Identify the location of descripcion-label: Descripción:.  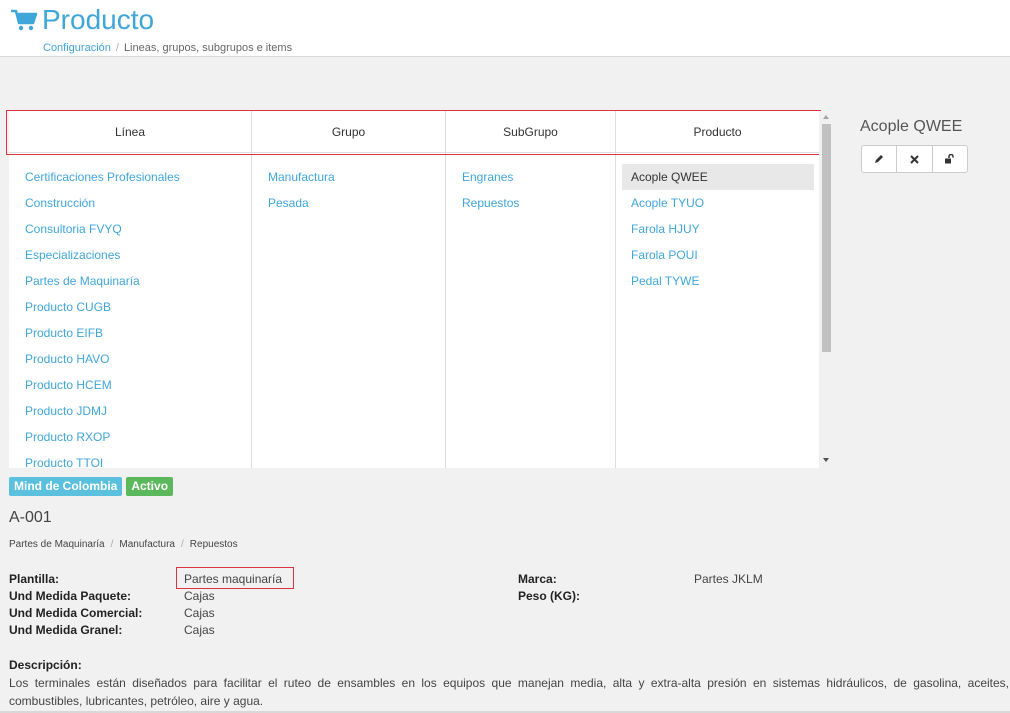
(45, 665).